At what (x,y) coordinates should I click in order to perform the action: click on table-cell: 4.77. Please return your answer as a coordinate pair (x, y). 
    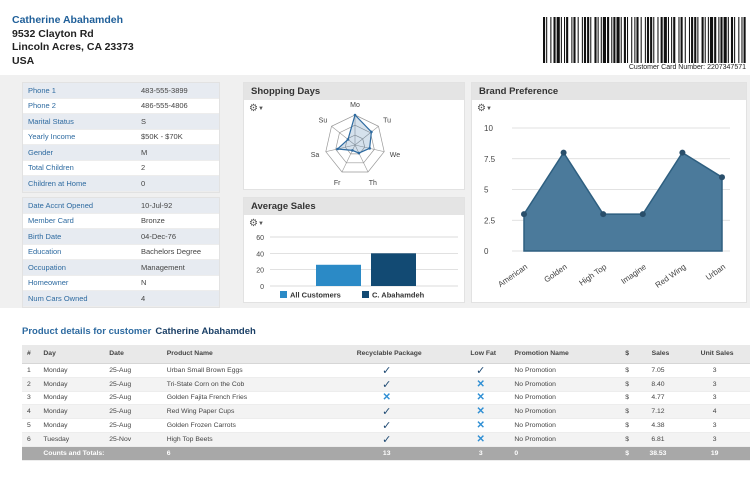
    Looking at the image, I should click on (658, 398).